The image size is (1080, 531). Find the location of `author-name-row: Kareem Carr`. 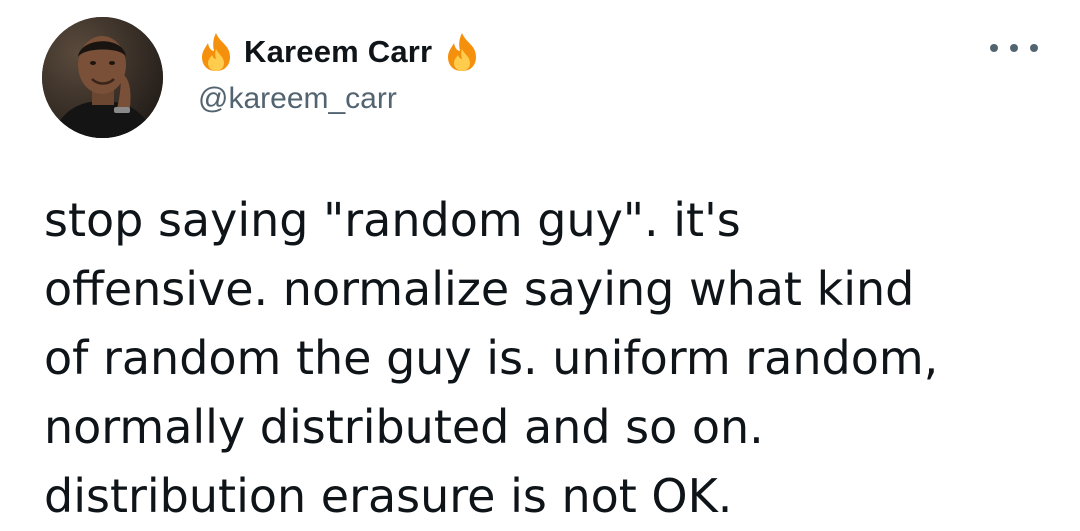

author-name-row: Kareem Carr is located at coordinates (339, 52).